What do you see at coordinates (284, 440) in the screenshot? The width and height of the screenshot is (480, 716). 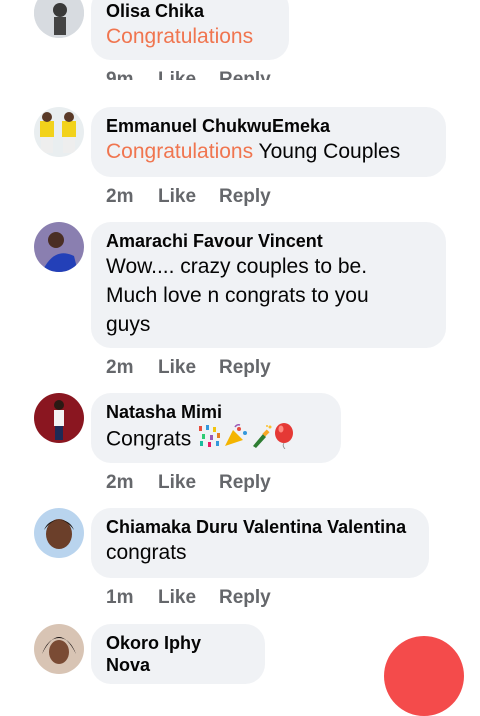 I see `balloon-icon` at bounding box center [284, 440].